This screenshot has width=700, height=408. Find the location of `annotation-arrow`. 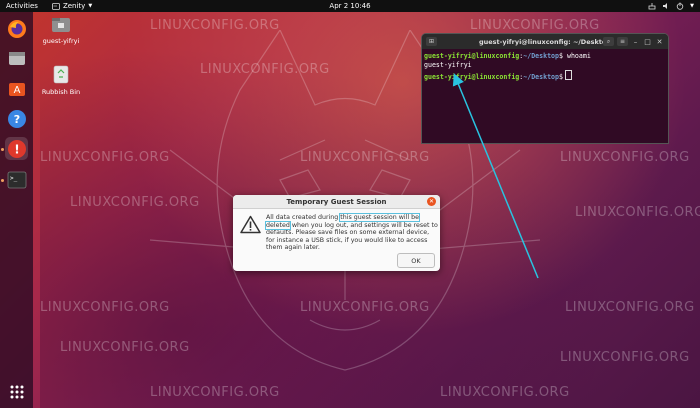

annotation-arrow is located at coordinates (495, 176).